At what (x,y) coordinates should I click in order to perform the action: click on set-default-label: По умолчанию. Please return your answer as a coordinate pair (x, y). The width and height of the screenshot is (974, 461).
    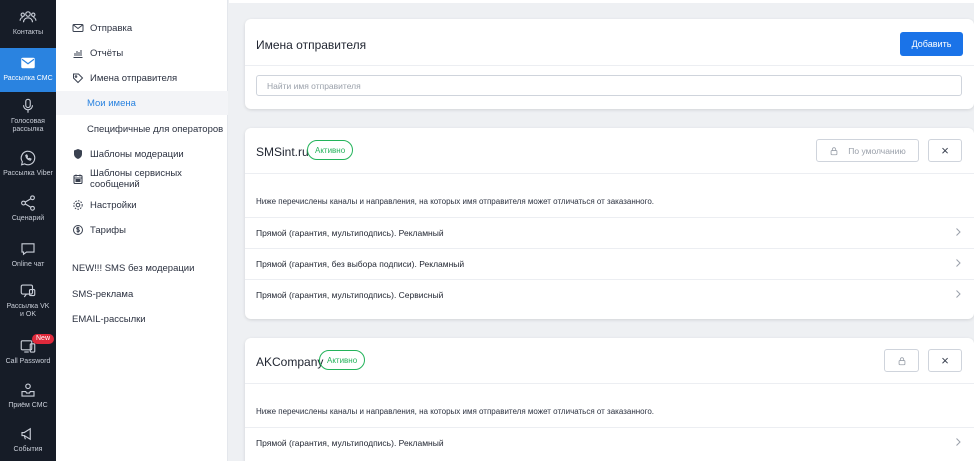
    Looking at the image, I should click on (877, 150).